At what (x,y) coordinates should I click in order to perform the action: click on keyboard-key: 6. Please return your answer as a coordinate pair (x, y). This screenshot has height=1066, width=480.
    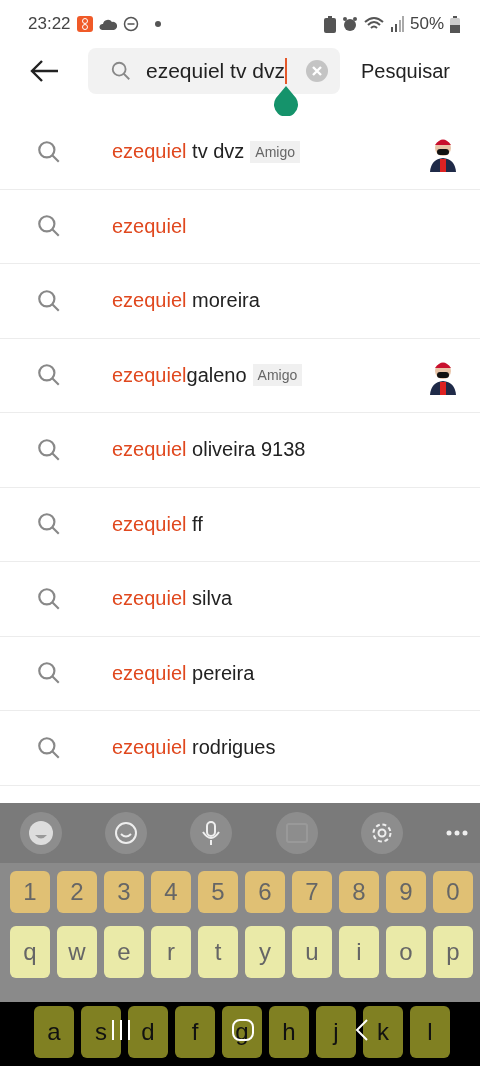
    Looking at the image, I should click on (265, 892).